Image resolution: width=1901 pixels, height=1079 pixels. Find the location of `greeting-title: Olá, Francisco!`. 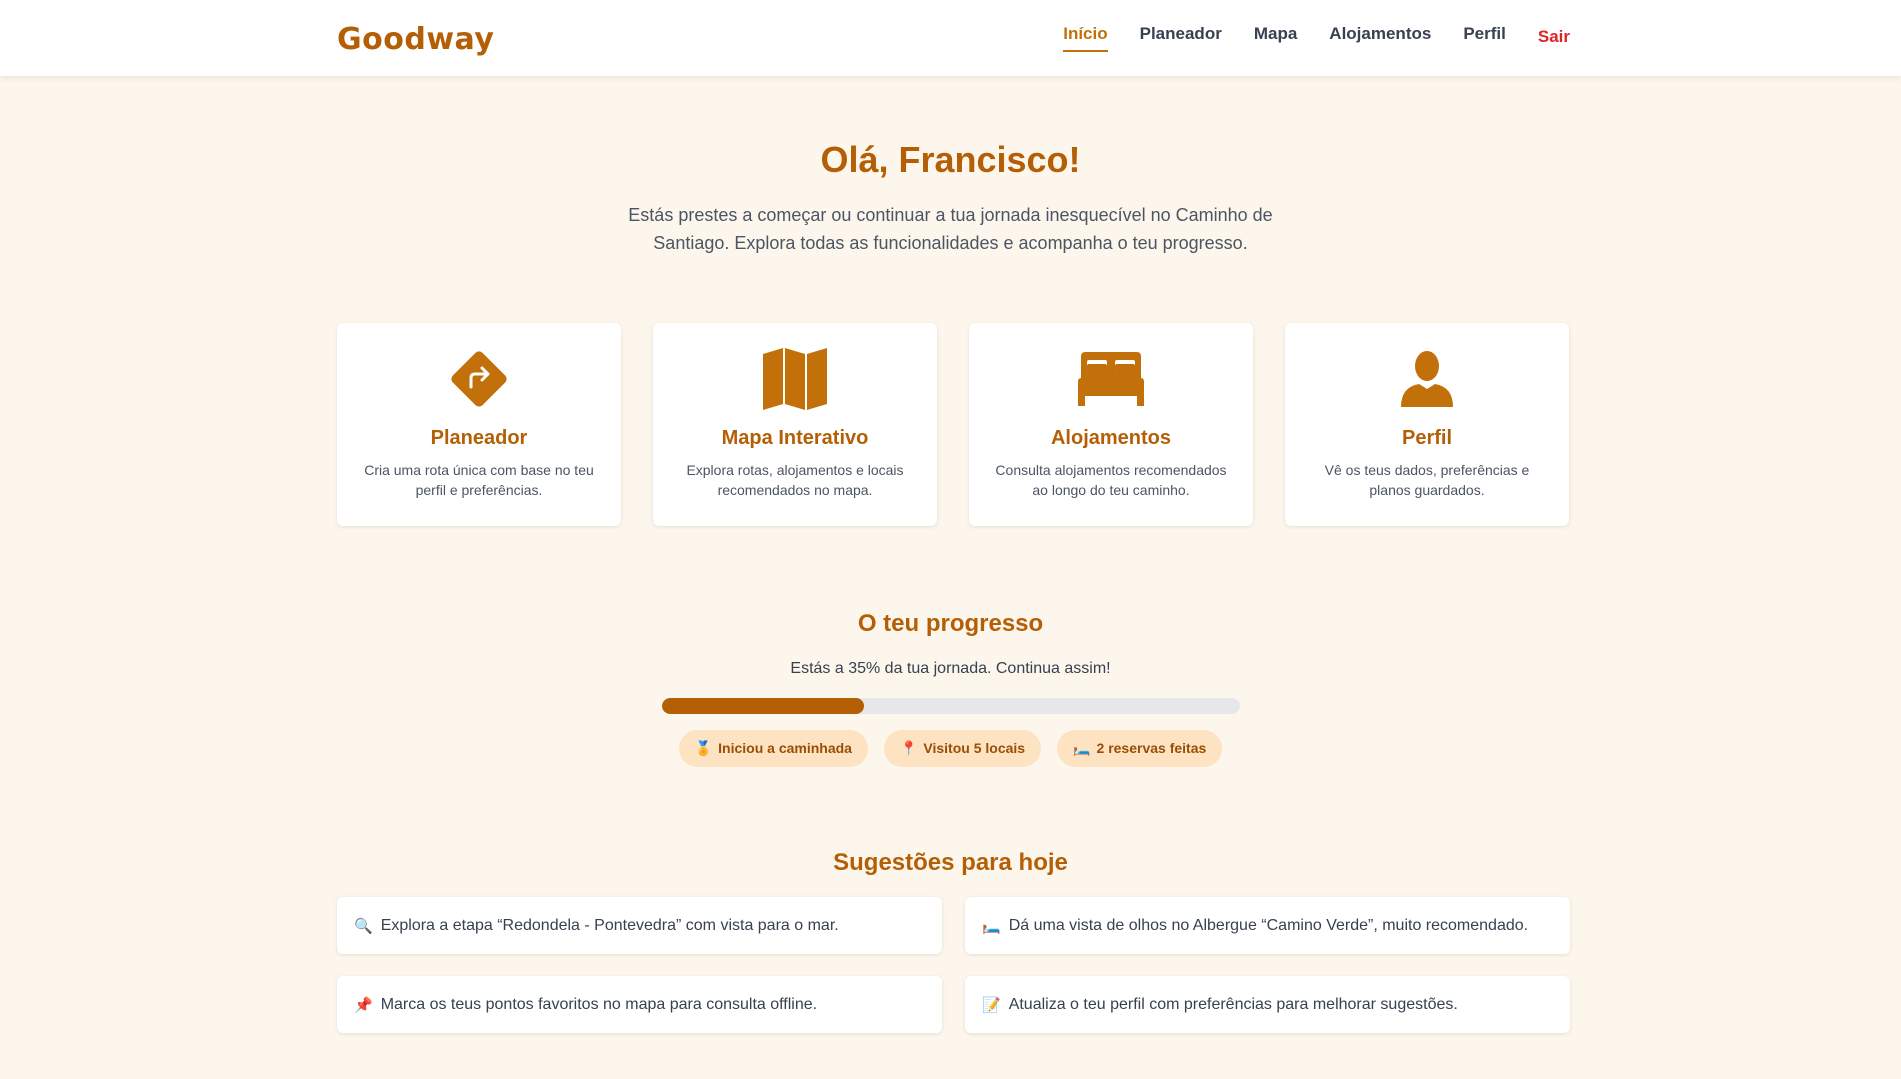

greeting-title: Olá, Francisco! is located at coordinates (950, 159).